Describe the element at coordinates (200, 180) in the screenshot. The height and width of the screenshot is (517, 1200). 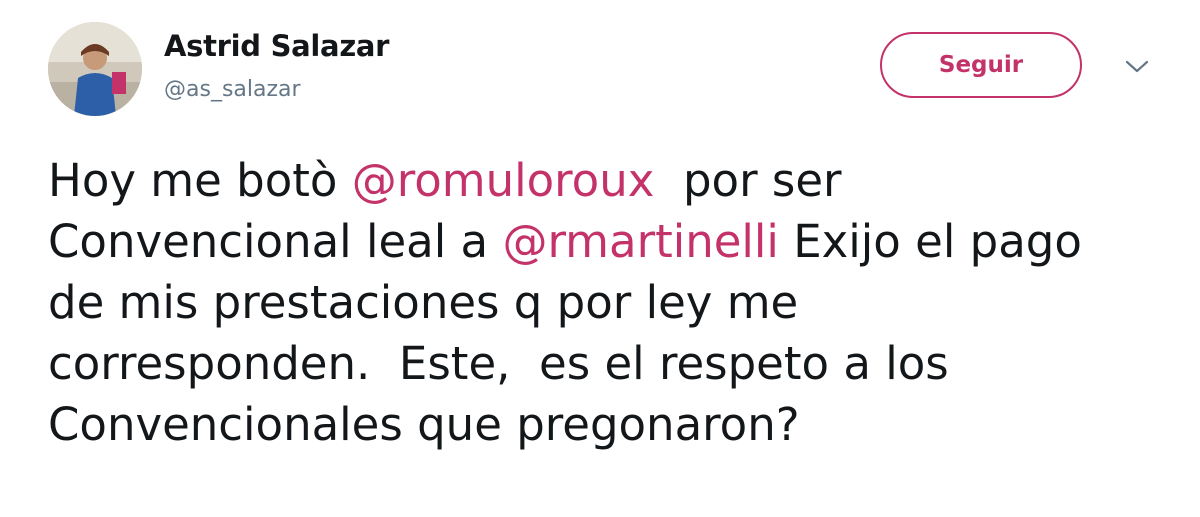
I see `tweet-text-segment: Hoy me botò` at that location.